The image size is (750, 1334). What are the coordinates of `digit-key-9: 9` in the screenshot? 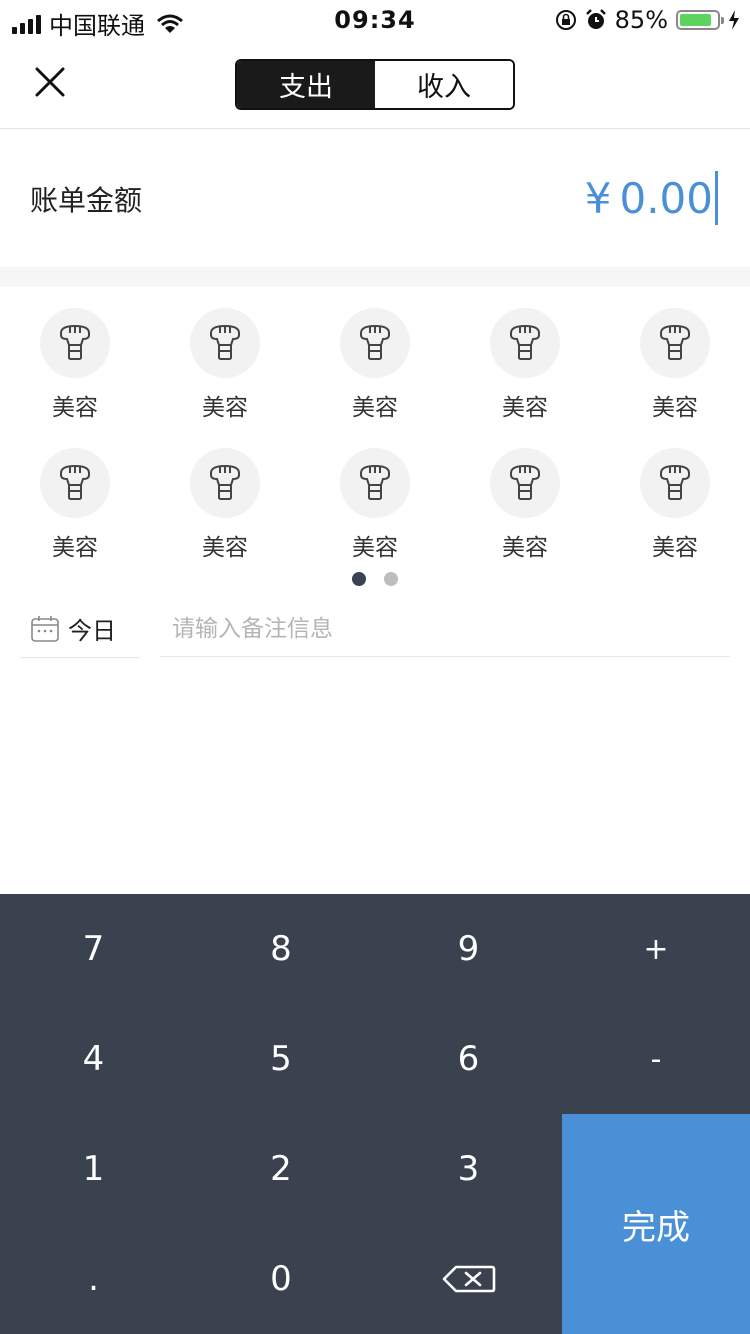 It's located at (468, 949).